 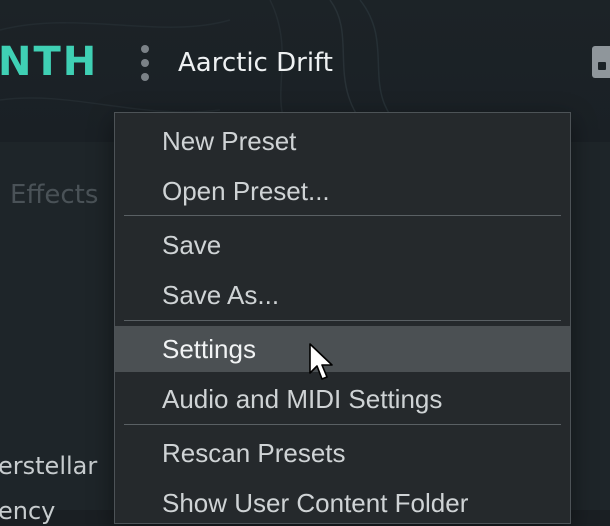 I want to click on menu-item-rescan-presets: Rescan Presets, so click(x=342, y=453).